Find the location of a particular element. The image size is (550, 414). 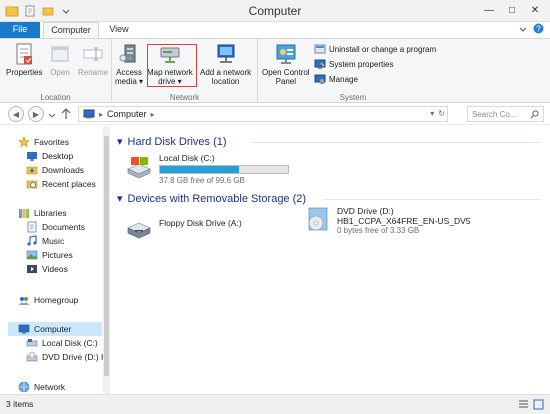

tab-file: File is located at coordinates (20, 30).